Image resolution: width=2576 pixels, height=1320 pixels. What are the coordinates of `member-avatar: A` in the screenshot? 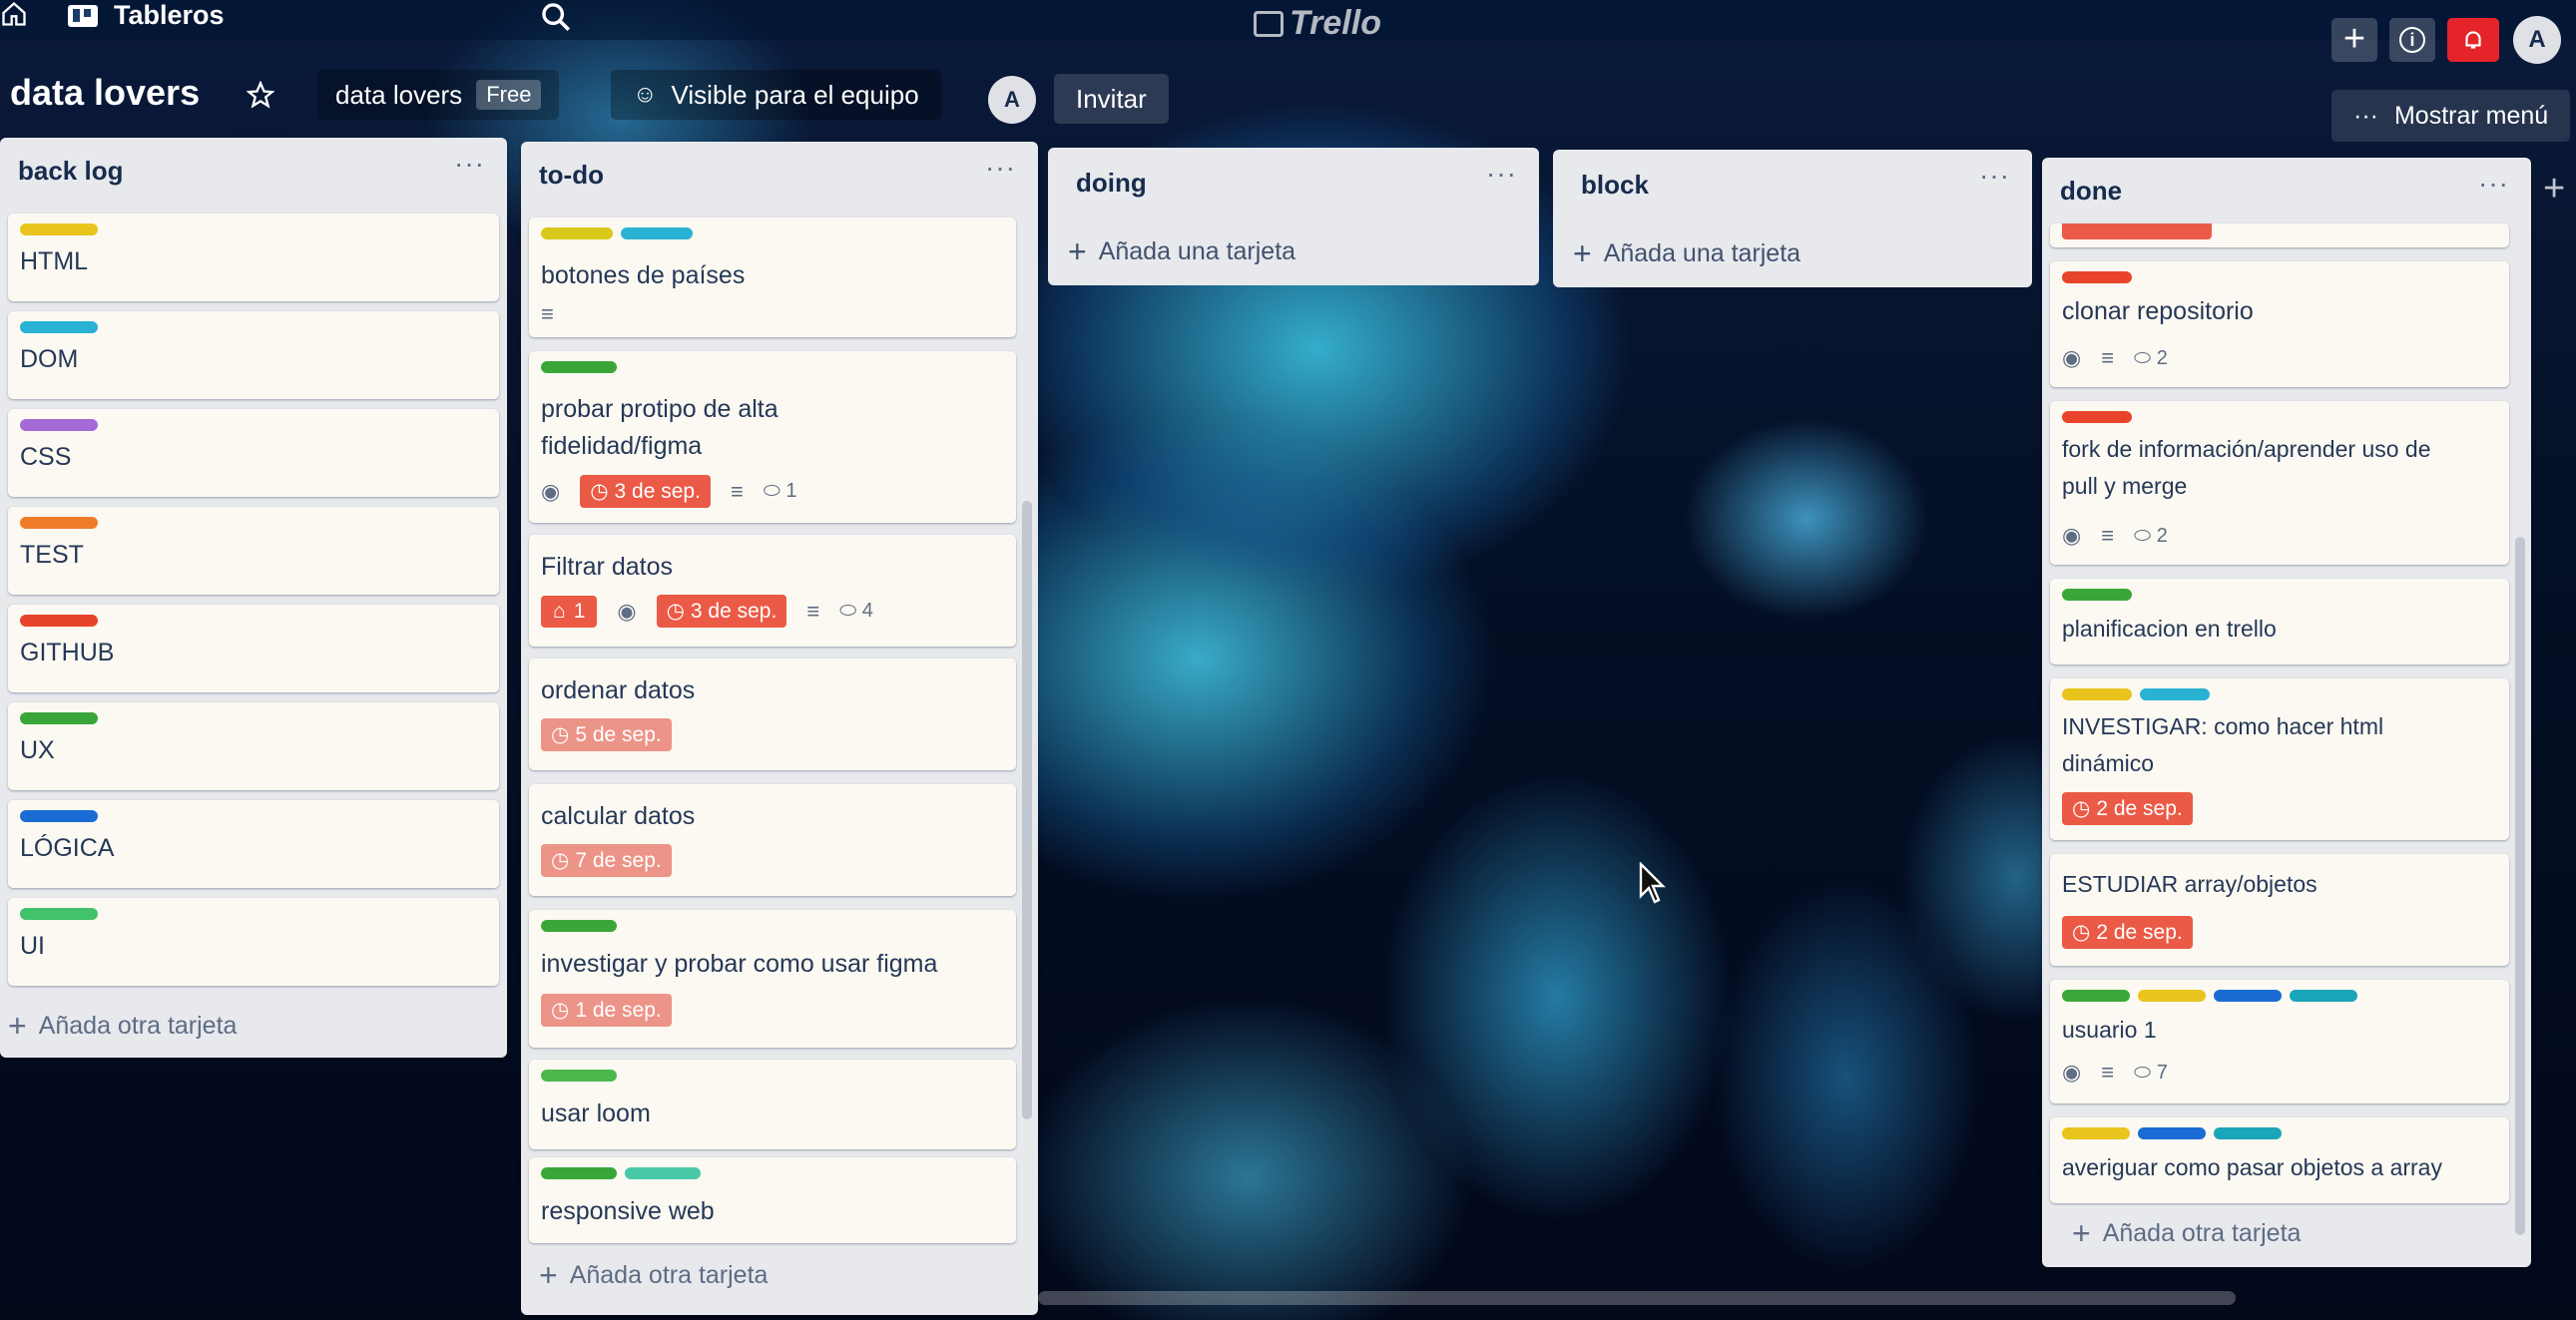 It's located at (1012, 100).